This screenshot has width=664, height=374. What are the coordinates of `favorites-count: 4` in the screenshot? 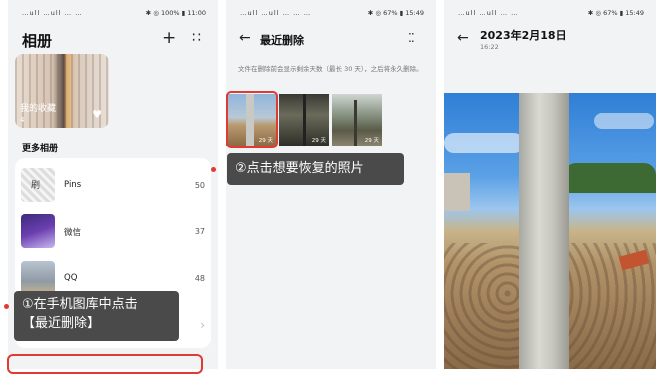 It's located at (22, 120).